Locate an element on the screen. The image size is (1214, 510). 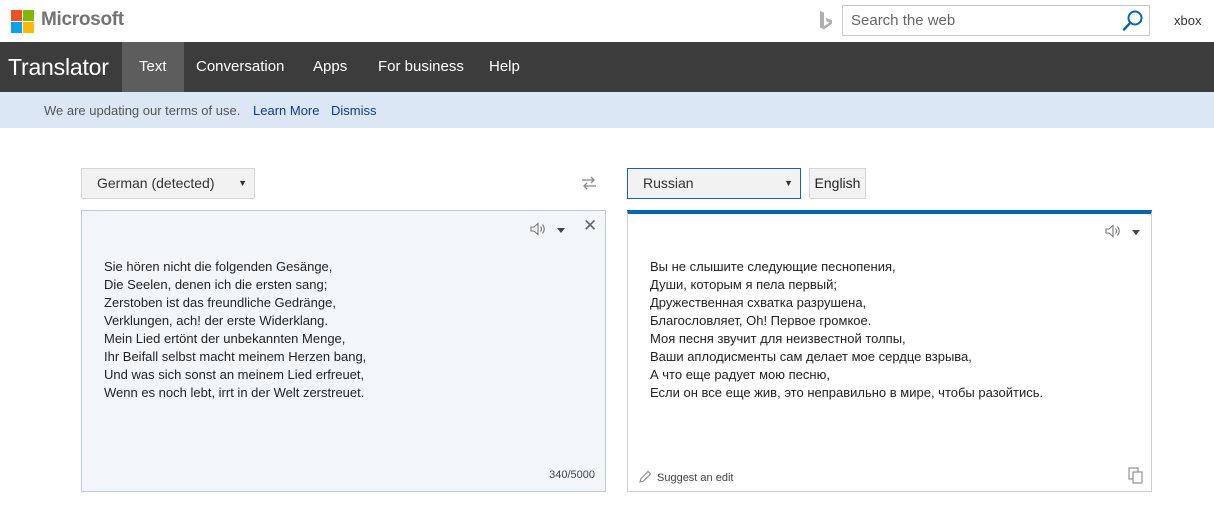
target-language-value: Russian is located at coordinates (668, 183).